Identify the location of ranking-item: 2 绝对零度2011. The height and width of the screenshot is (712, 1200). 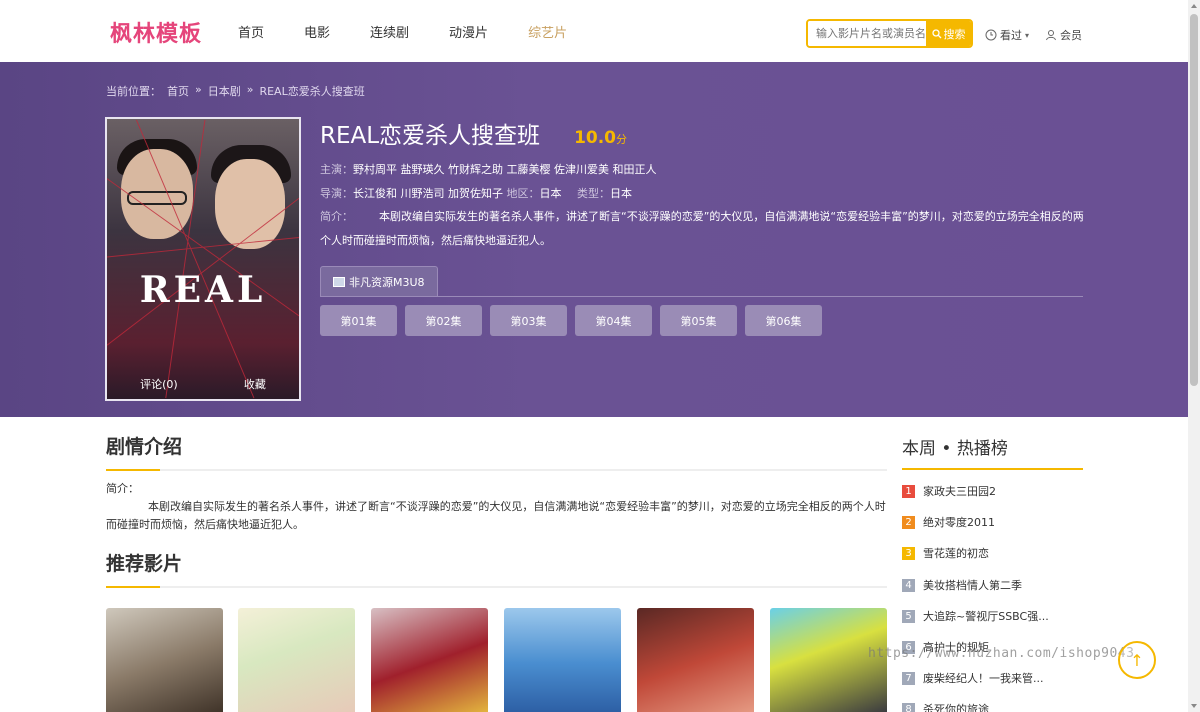
(995, 522).